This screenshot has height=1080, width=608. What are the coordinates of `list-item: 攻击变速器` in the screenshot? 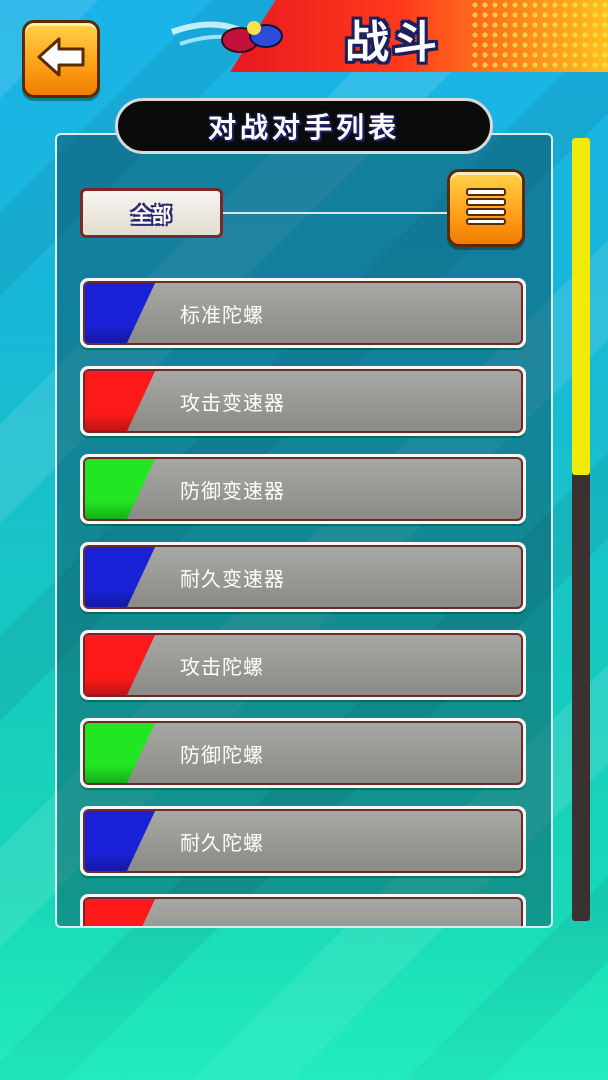 It's located at (303, 401).